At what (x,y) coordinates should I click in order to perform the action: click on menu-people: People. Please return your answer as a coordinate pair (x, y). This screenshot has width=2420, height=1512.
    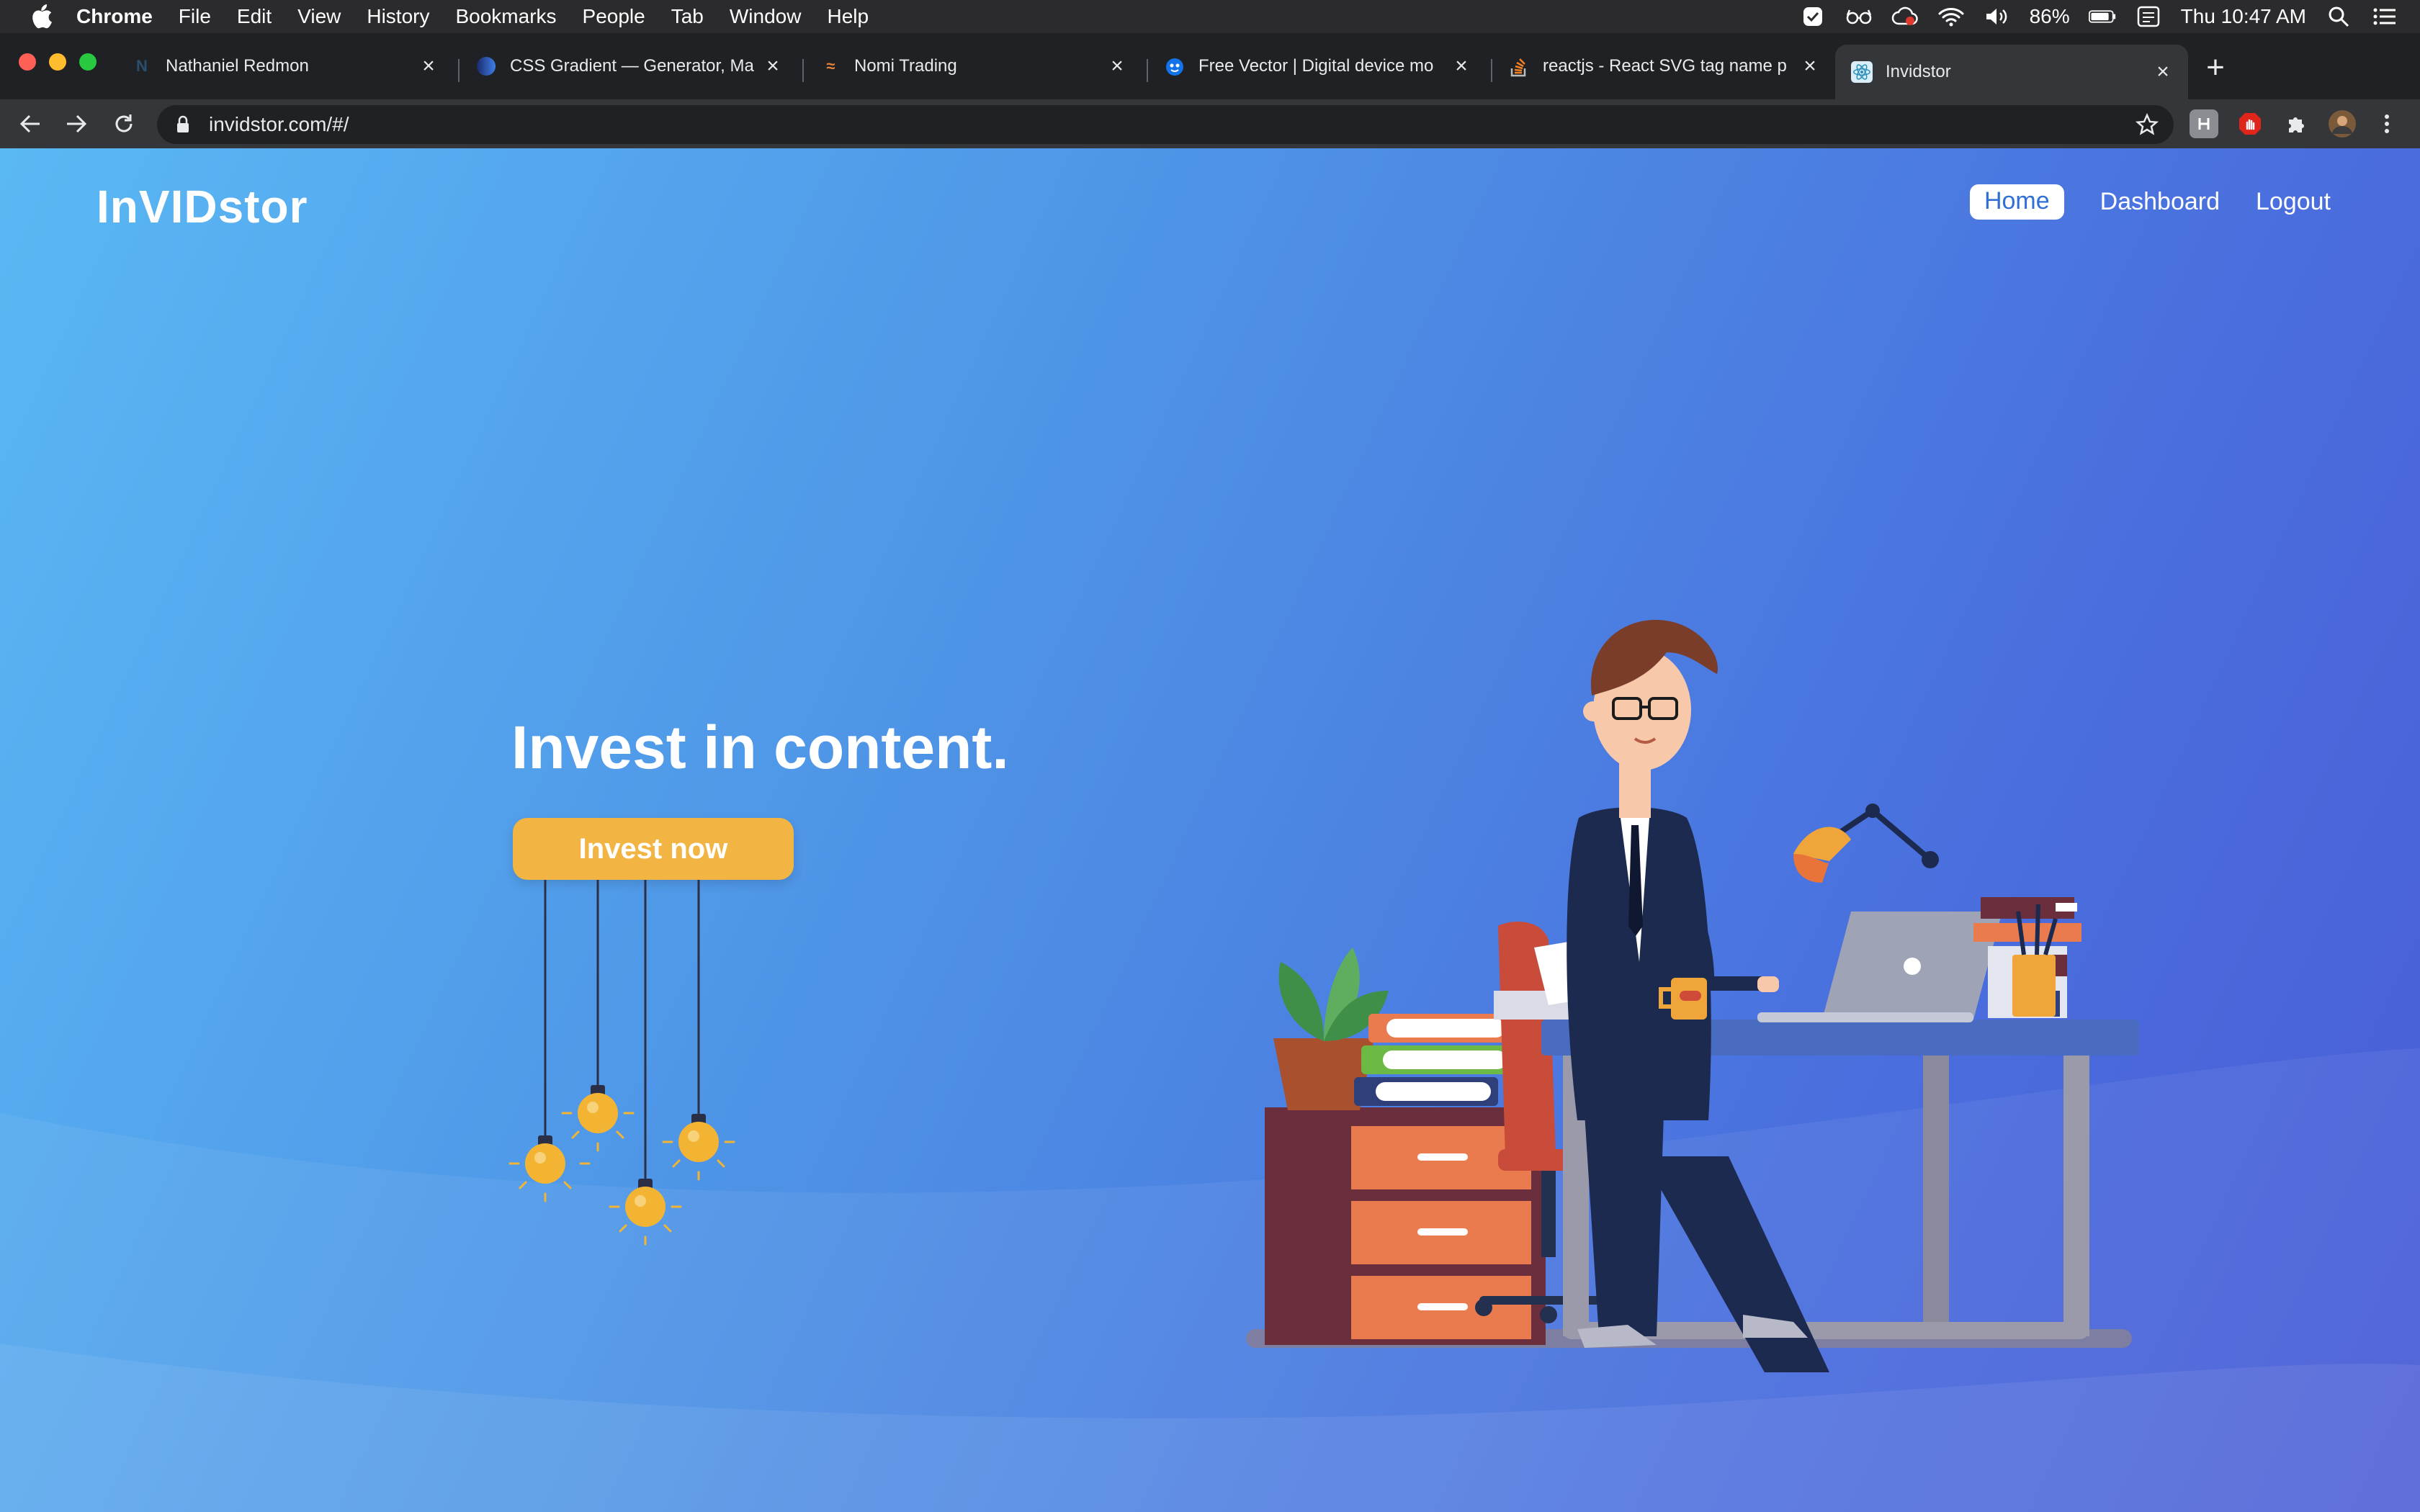
    Looking at the image, I should click on (614, 16).